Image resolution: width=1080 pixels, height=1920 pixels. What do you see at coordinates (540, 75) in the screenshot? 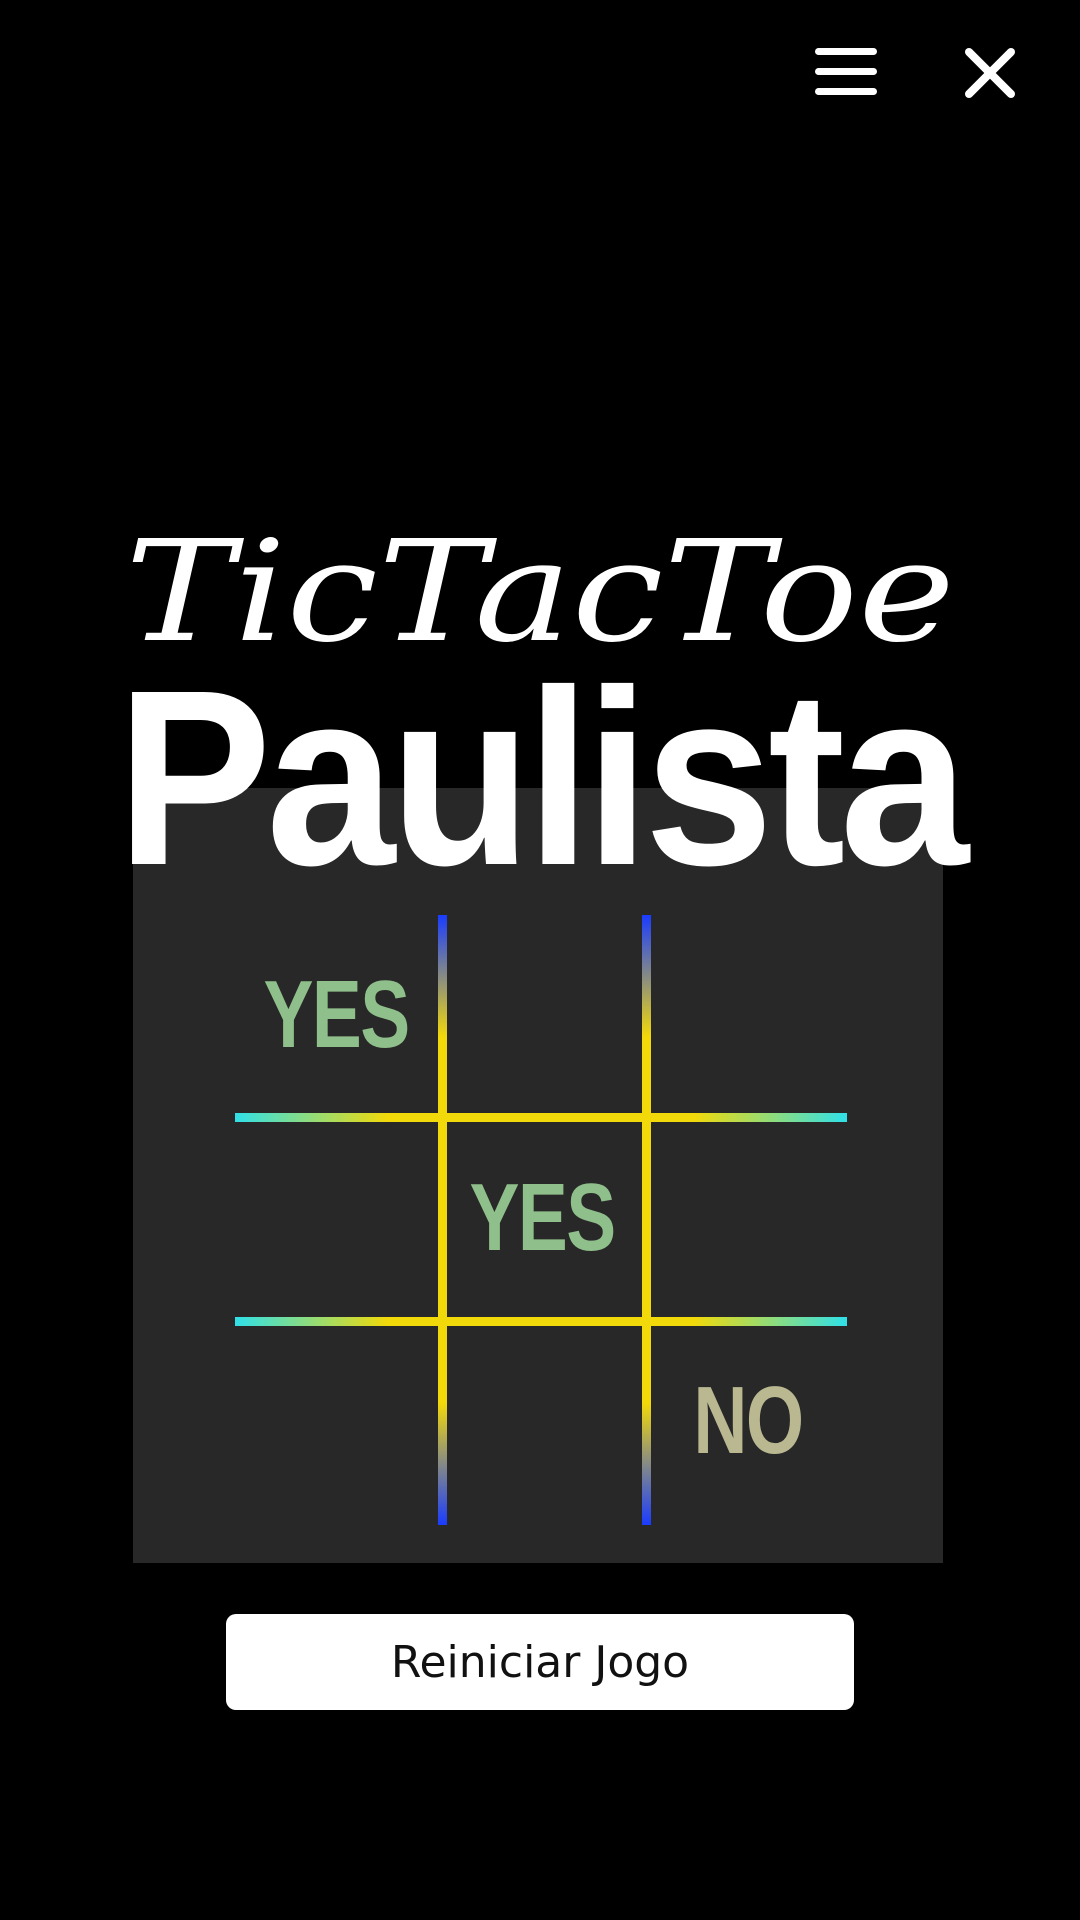
I see `top-bar` at bounding box center [540, 75].